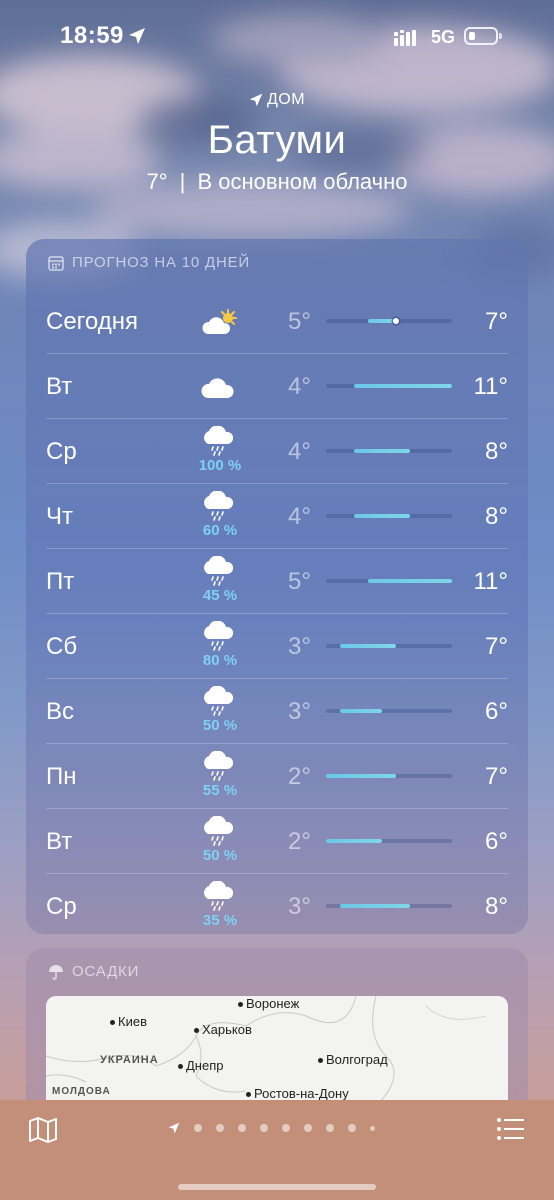 The width and height of the screenshot is (554, 1200). What do you see at coordinates (220, 388) in the screenshot?
I see `cloud-icon` at bounding box center [220, 388].